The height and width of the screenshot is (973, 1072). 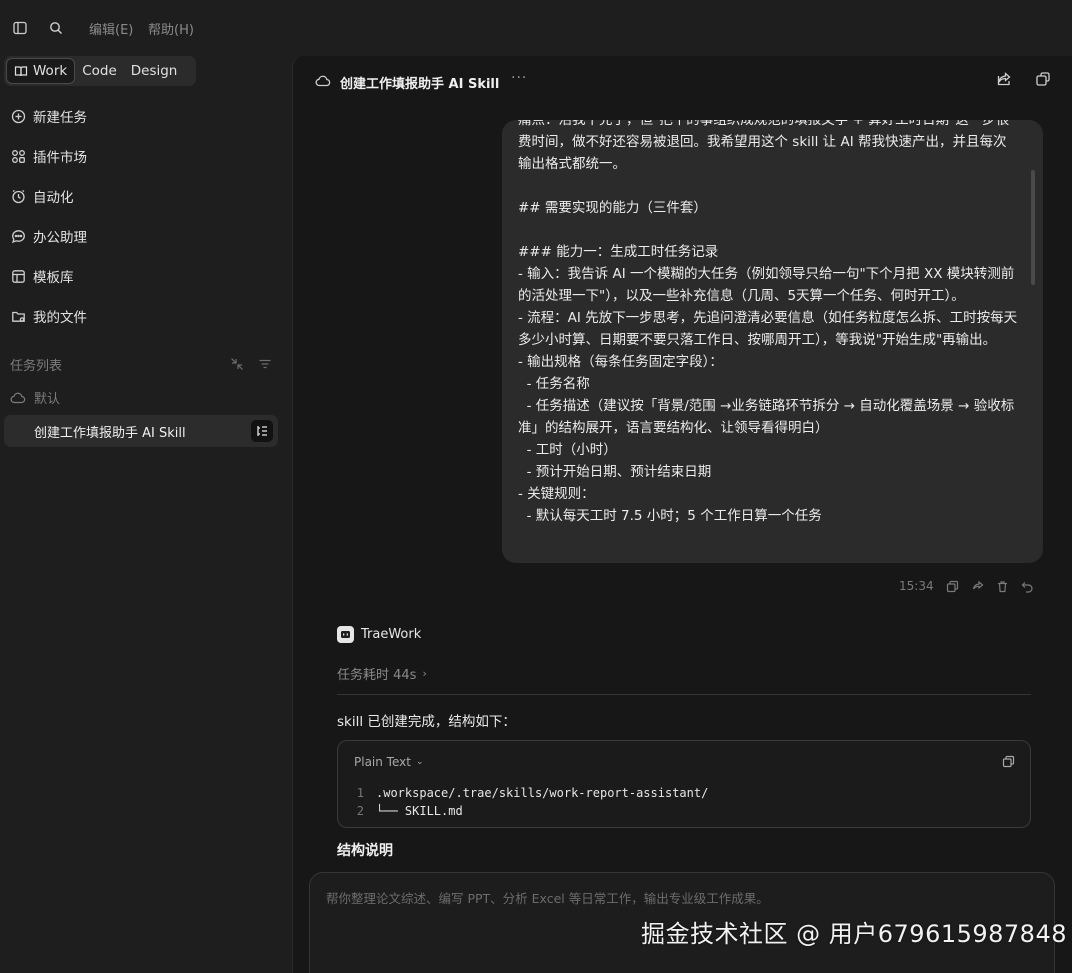 What do you see at coordinates (146, 316) in the screenshot?
I see `sidebar-item-my-files: 我的文件` at bounding box center [146, 316].